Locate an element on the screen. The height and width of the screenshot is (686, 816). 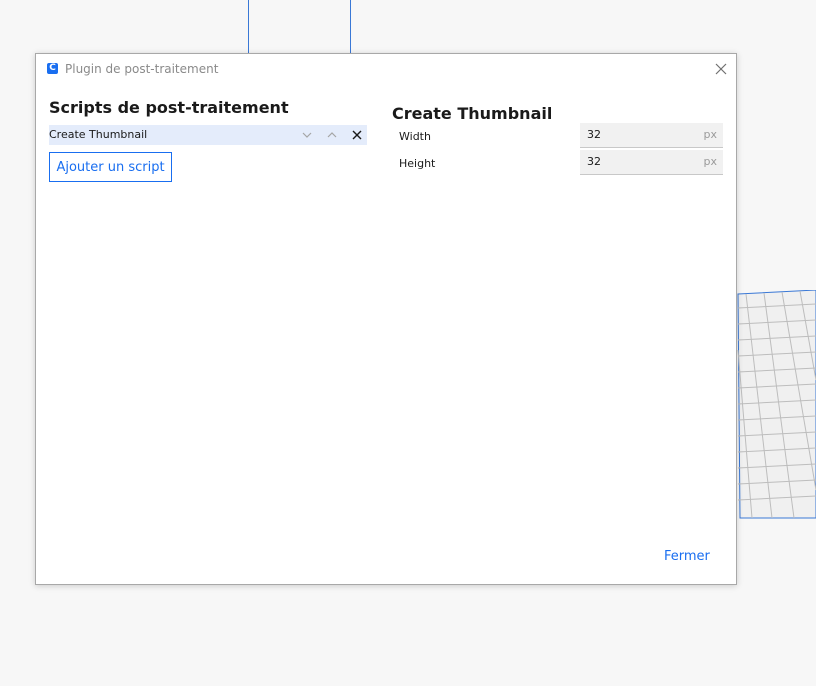
width-value: 32 is located at coordinates (594, 134).